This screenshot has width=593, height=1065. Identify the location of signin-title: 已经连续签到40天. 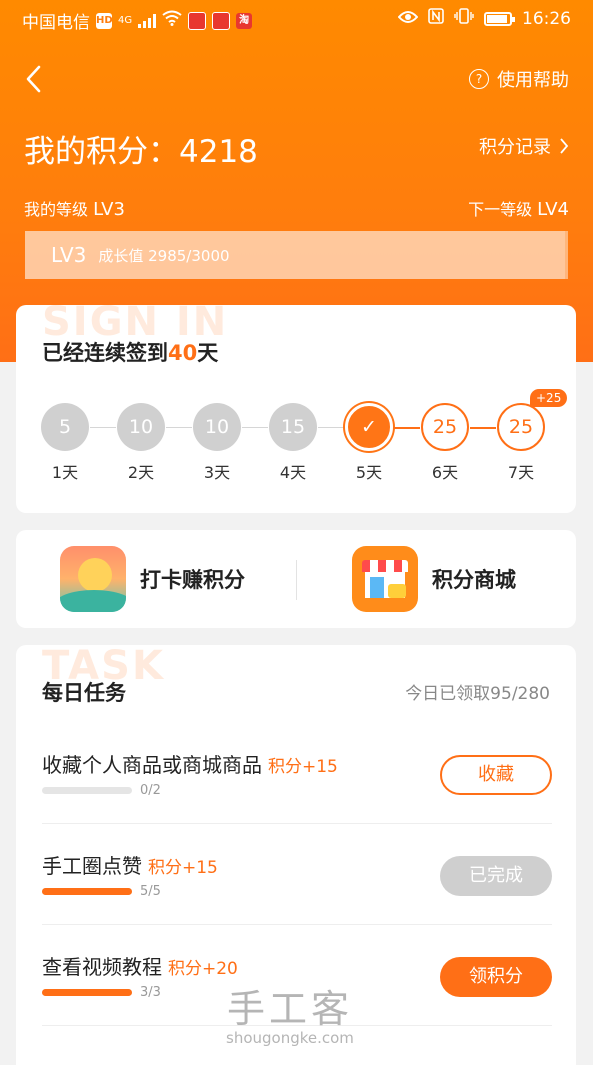
(130, 352).